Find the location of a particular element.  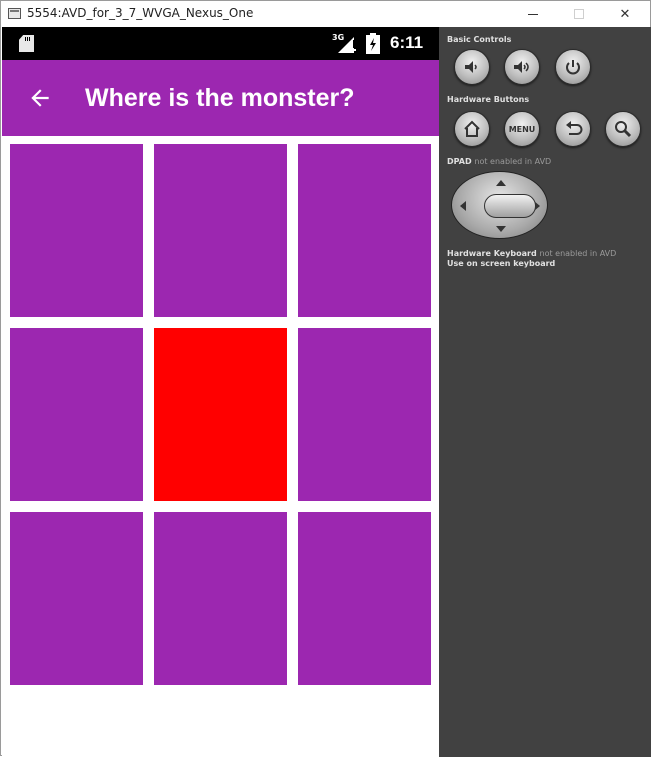

app-bar: Where is the monster? is located at coordinates (220, 98).